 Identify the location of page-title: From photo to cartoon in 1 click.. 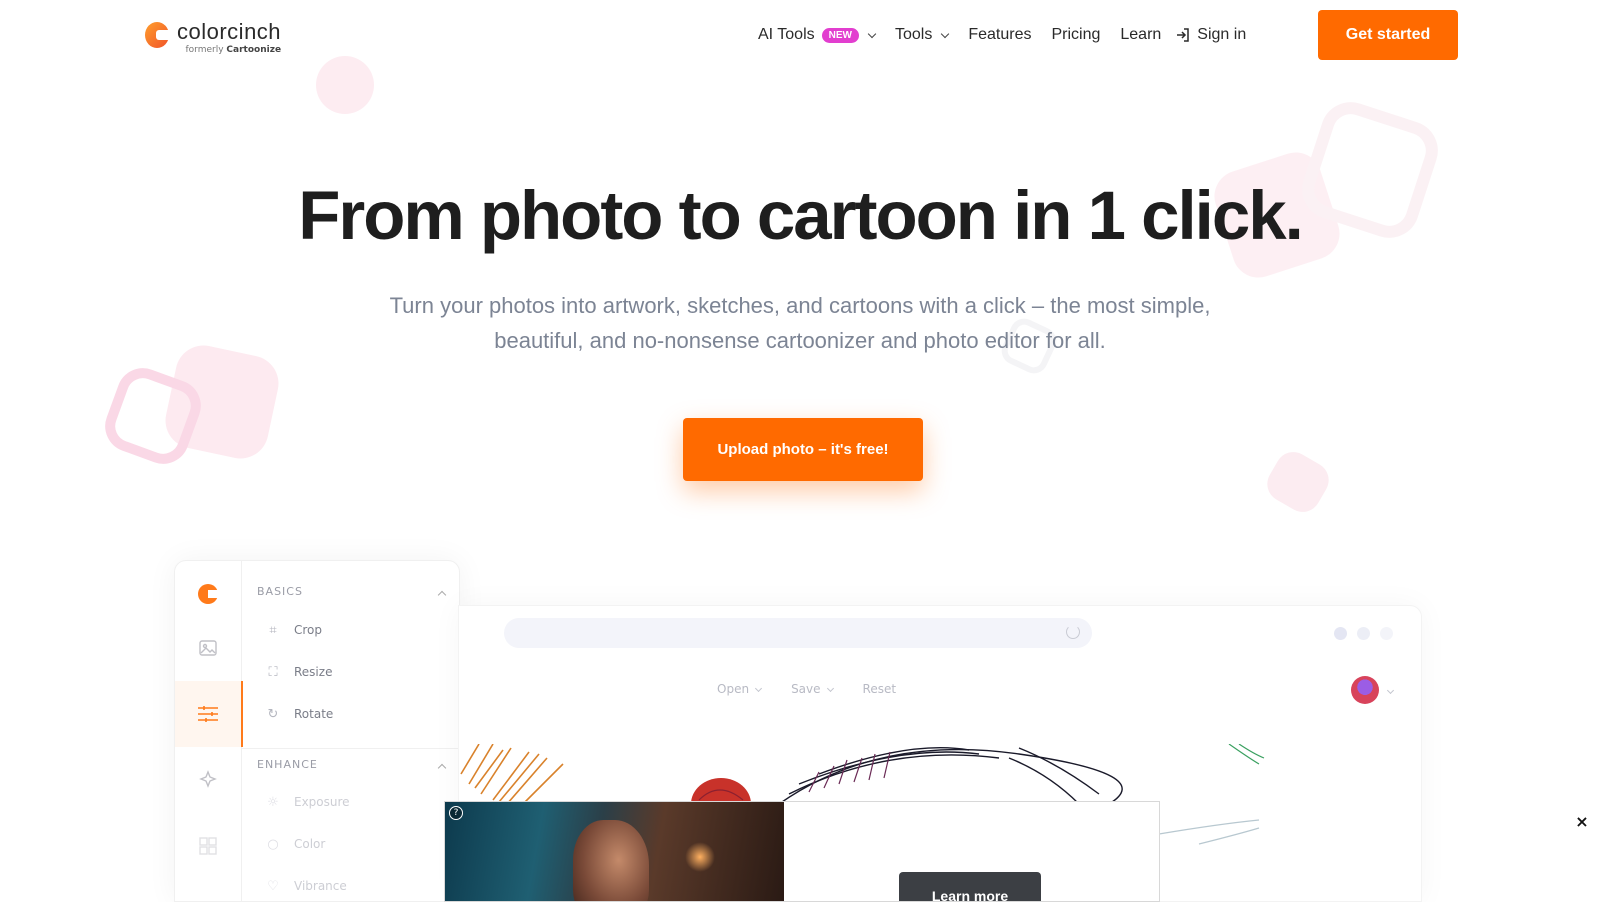
(801, 215).